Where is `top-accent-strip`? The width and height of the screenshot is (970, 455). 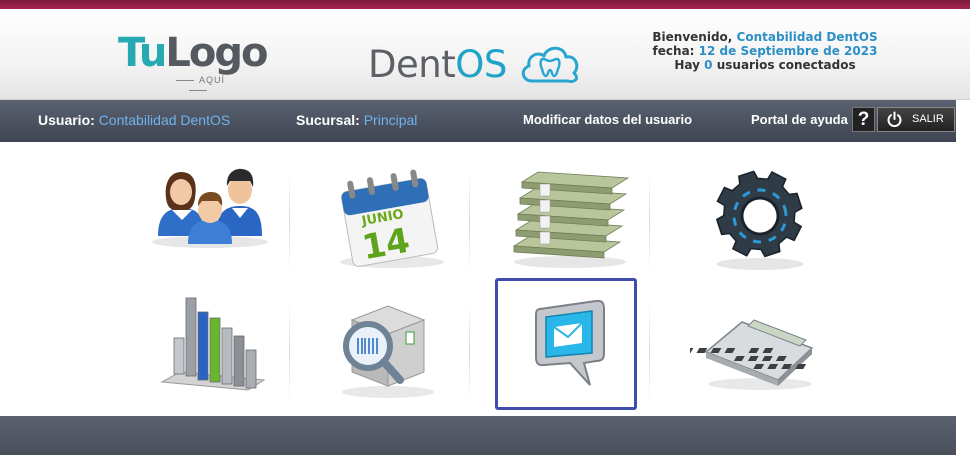
top-accent-strip is located at coordinates (485, 4).